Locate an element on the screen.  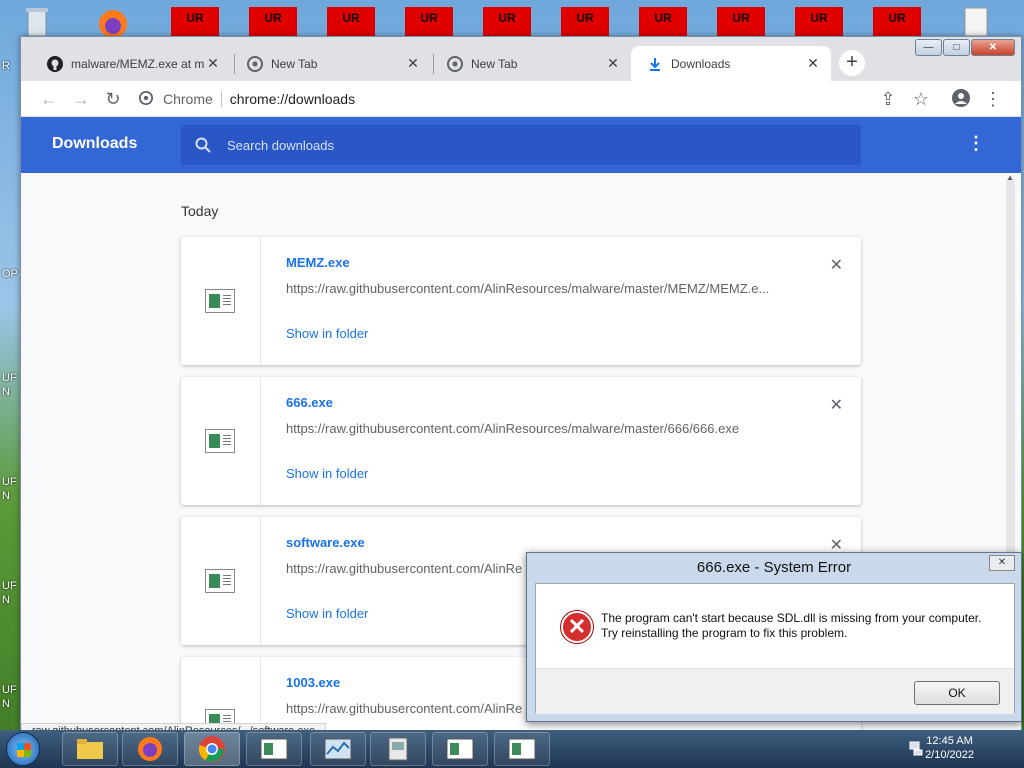
chrome-taskbar-button is located at coordinates (212, 749).